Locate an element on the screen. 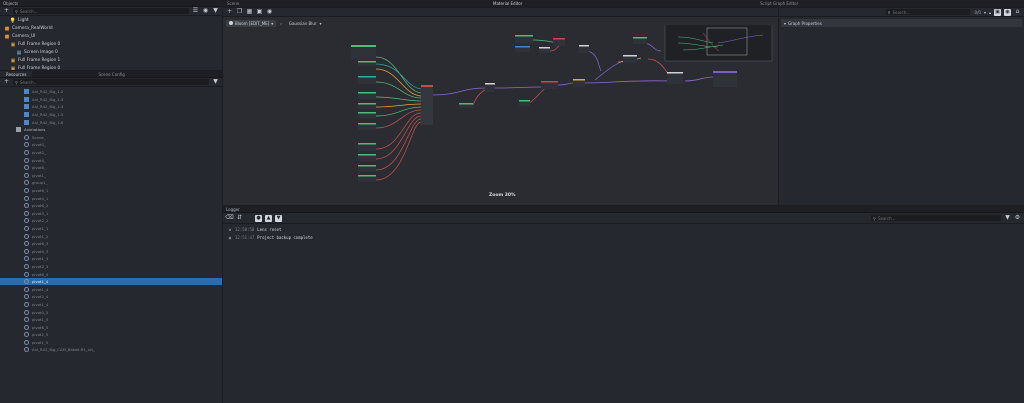  logger-search: ⚲ is located at coordinates (936, 218).